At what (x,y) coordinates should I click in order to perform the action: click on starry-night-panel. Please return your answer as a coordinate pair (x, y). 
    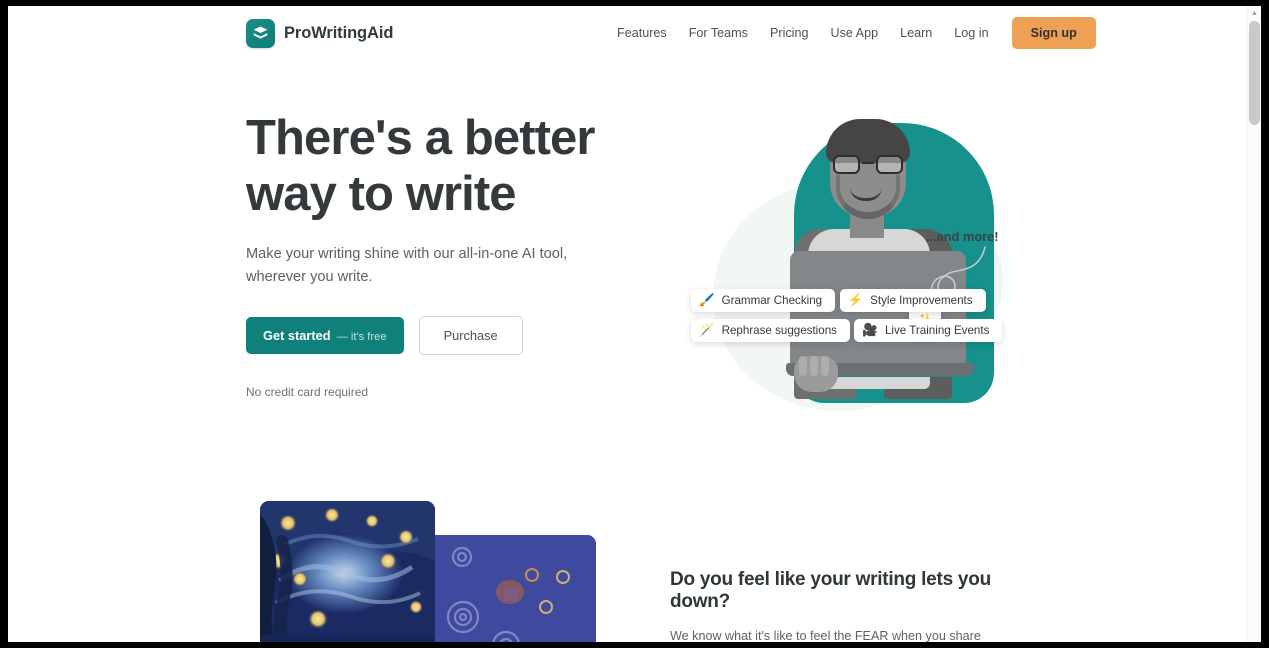
    Looking at the image, I should click on (347, 571).